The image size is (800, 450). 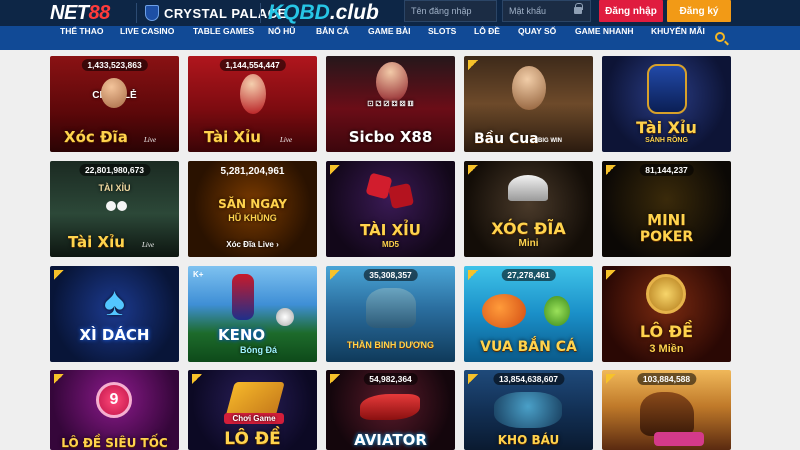 I want to click on search-icon, so click(x=720, y=37).